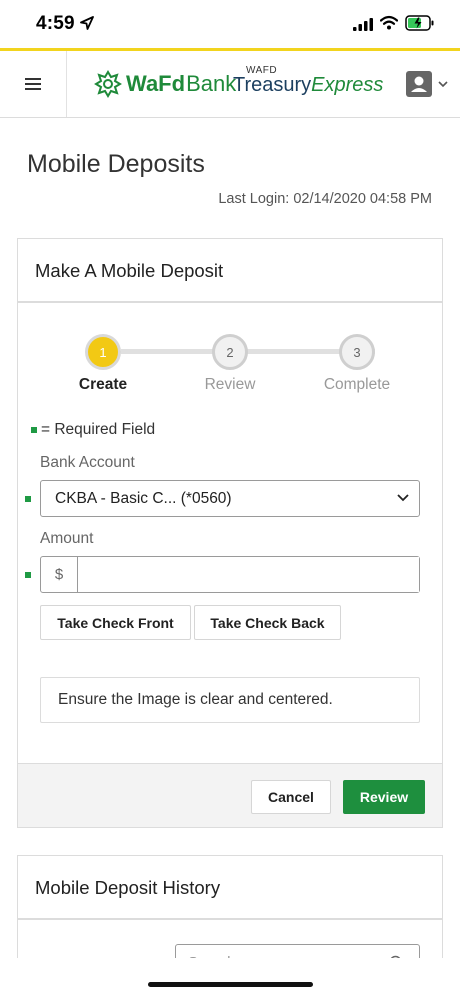 The height and width of the screenshot is (996, 460). I want to click on amount-field-group: $, so click(230, 574).